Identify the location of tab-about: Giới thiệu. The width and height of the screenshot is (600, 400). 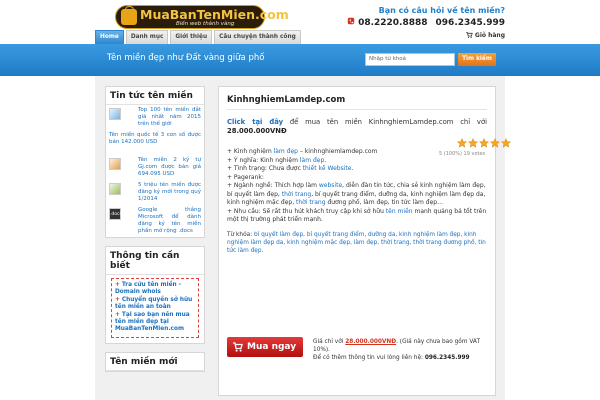
(191, 37).